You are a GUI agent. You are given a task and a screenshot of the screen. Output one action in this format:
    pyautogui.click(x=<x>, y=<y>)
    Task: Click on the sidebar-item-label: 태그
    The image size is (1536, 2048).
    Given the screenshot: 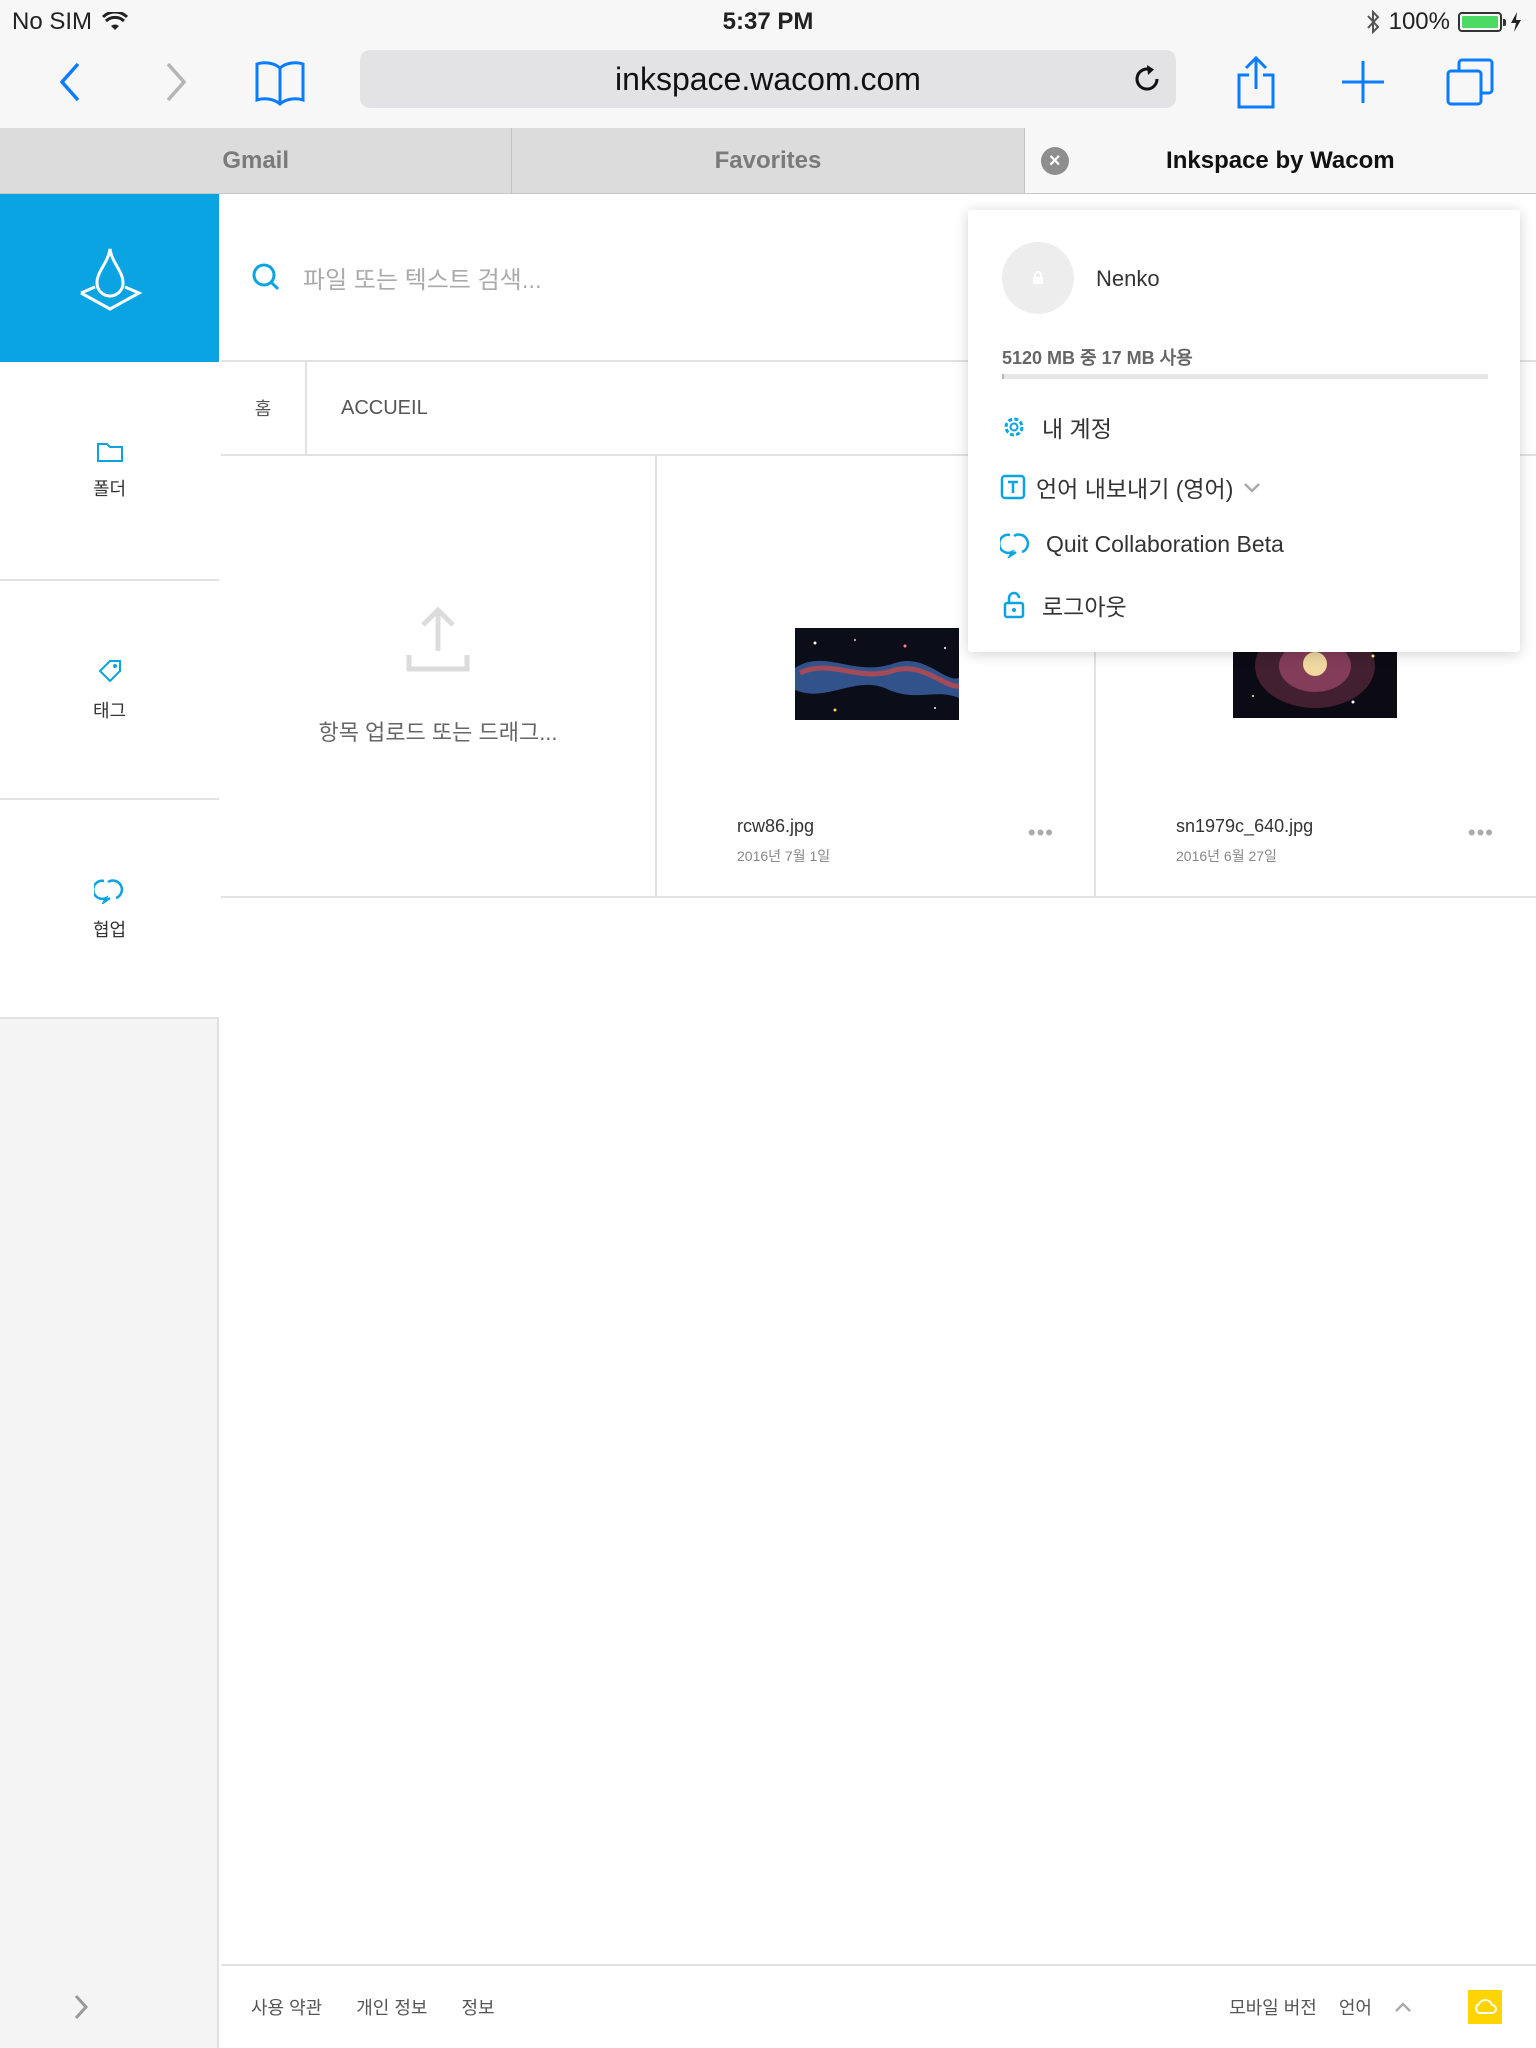 What is the action you would take?
    pyautogui.click(x=109, y=710)
    